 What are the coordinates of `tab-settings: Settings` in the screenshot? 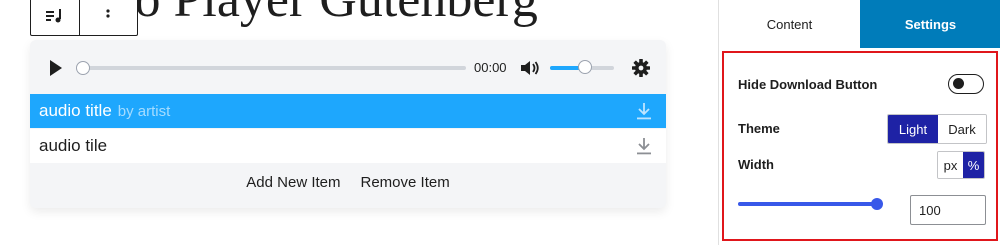 It's located at (930, 24).